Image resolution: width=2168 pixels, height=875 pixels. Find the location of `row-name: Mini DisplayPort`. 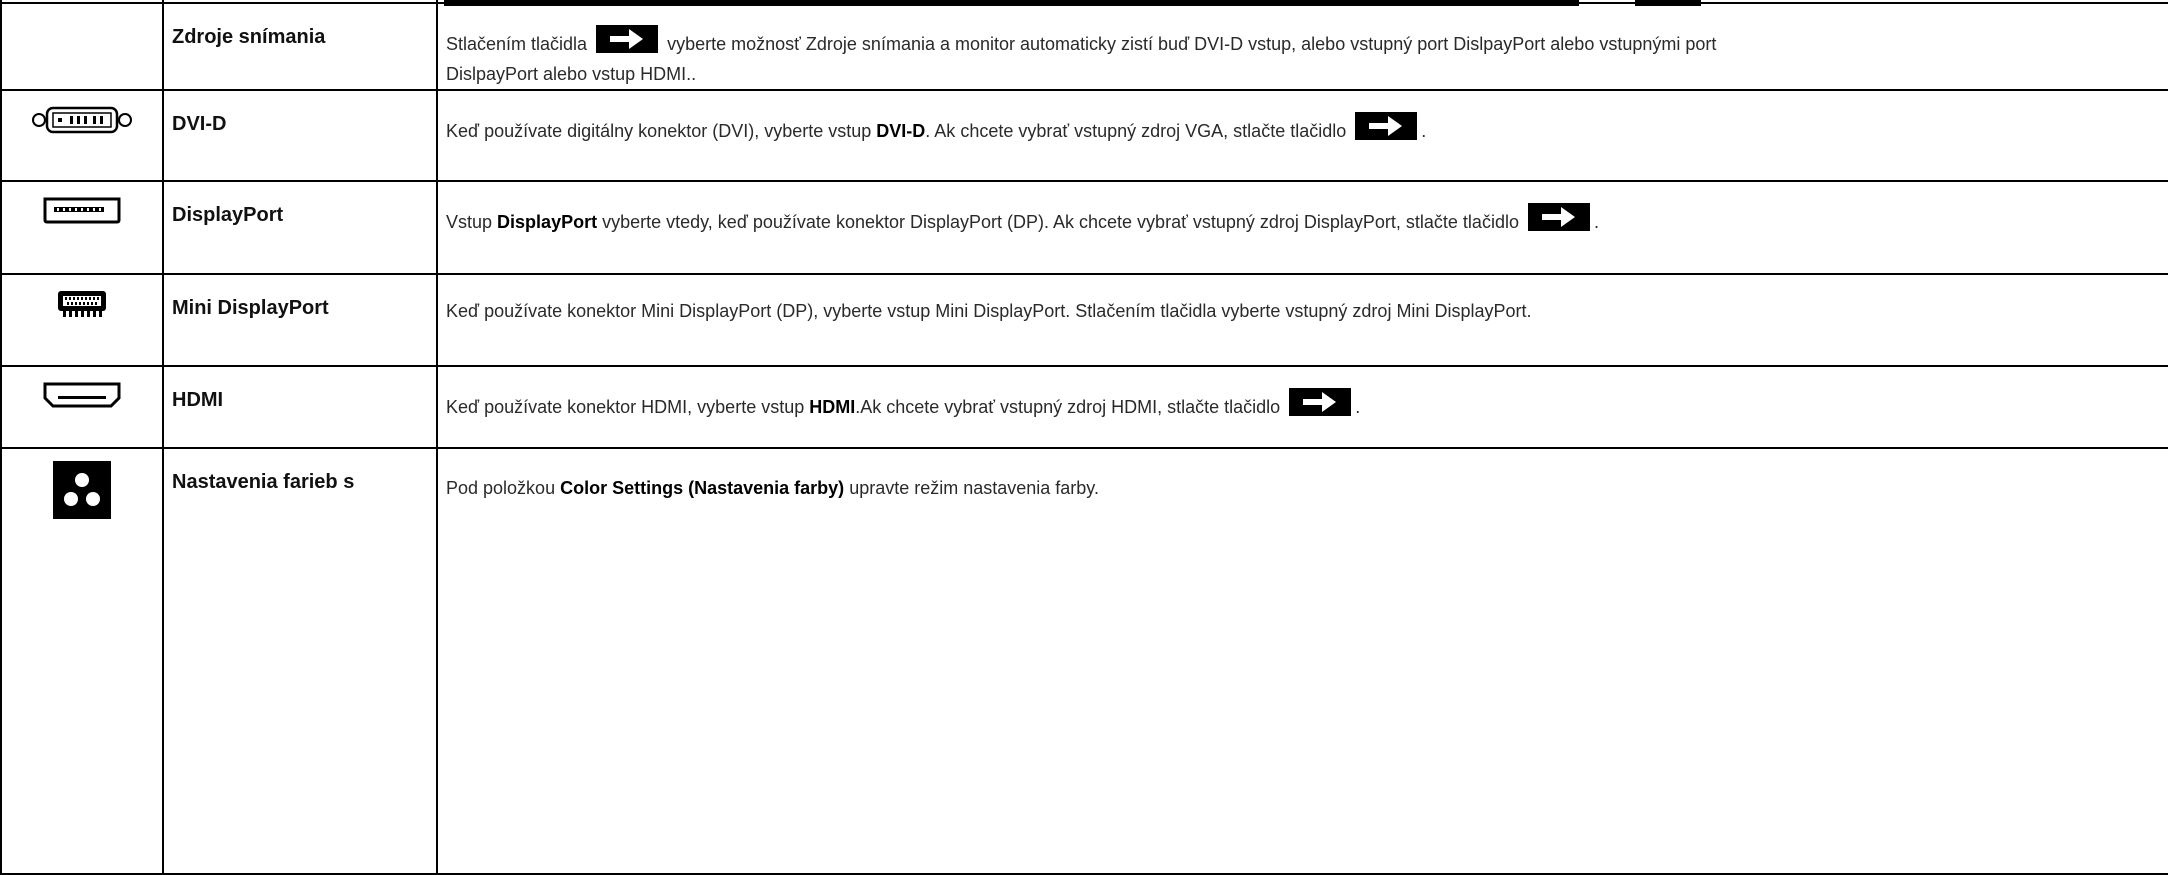

row-name: Mini DisplayPort is located at coordinates (300, 320).